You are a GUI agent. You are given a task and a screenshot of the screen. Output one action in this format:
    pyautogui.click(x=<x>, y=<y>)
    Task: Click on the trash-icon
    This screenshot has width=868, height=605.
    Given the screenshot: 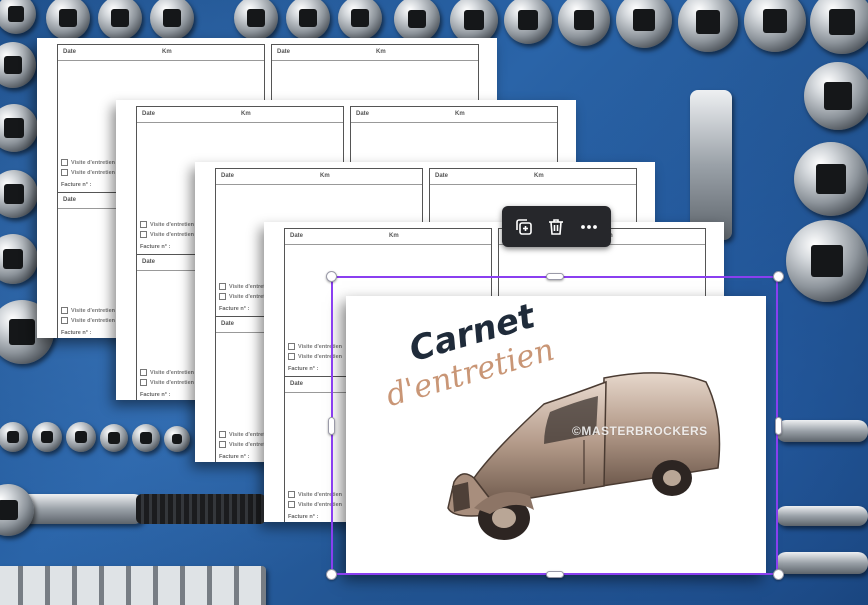 What is the action you would take?
    pyautogui.click(x=556, y=226)
    